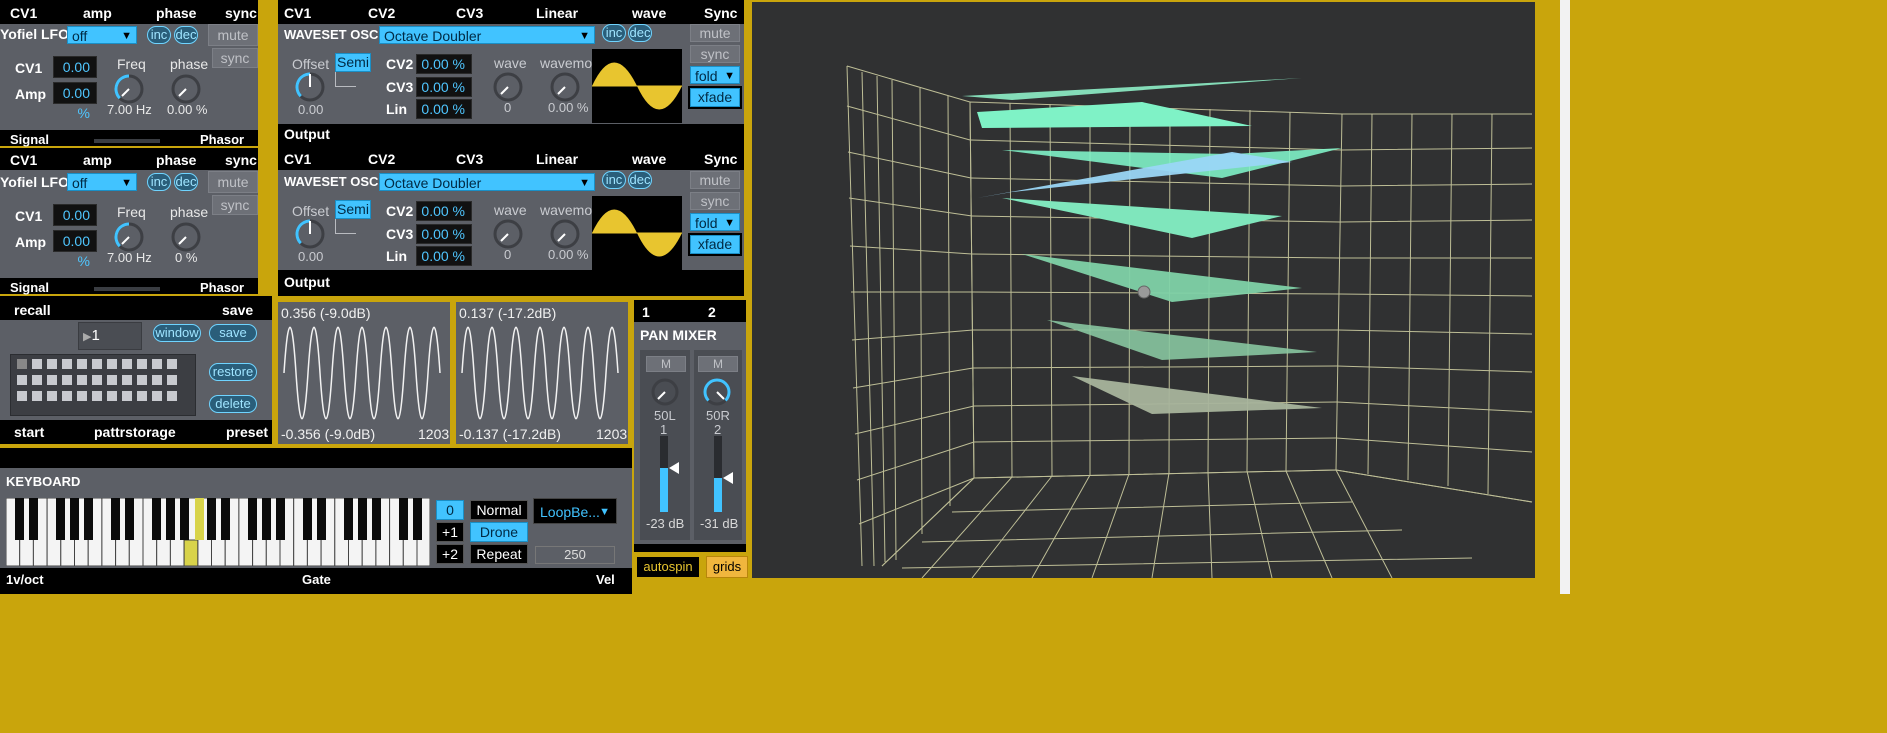 This screenshot has width=1887, height=733. I want to click on pattr-window-button: window, so click(177, 333).